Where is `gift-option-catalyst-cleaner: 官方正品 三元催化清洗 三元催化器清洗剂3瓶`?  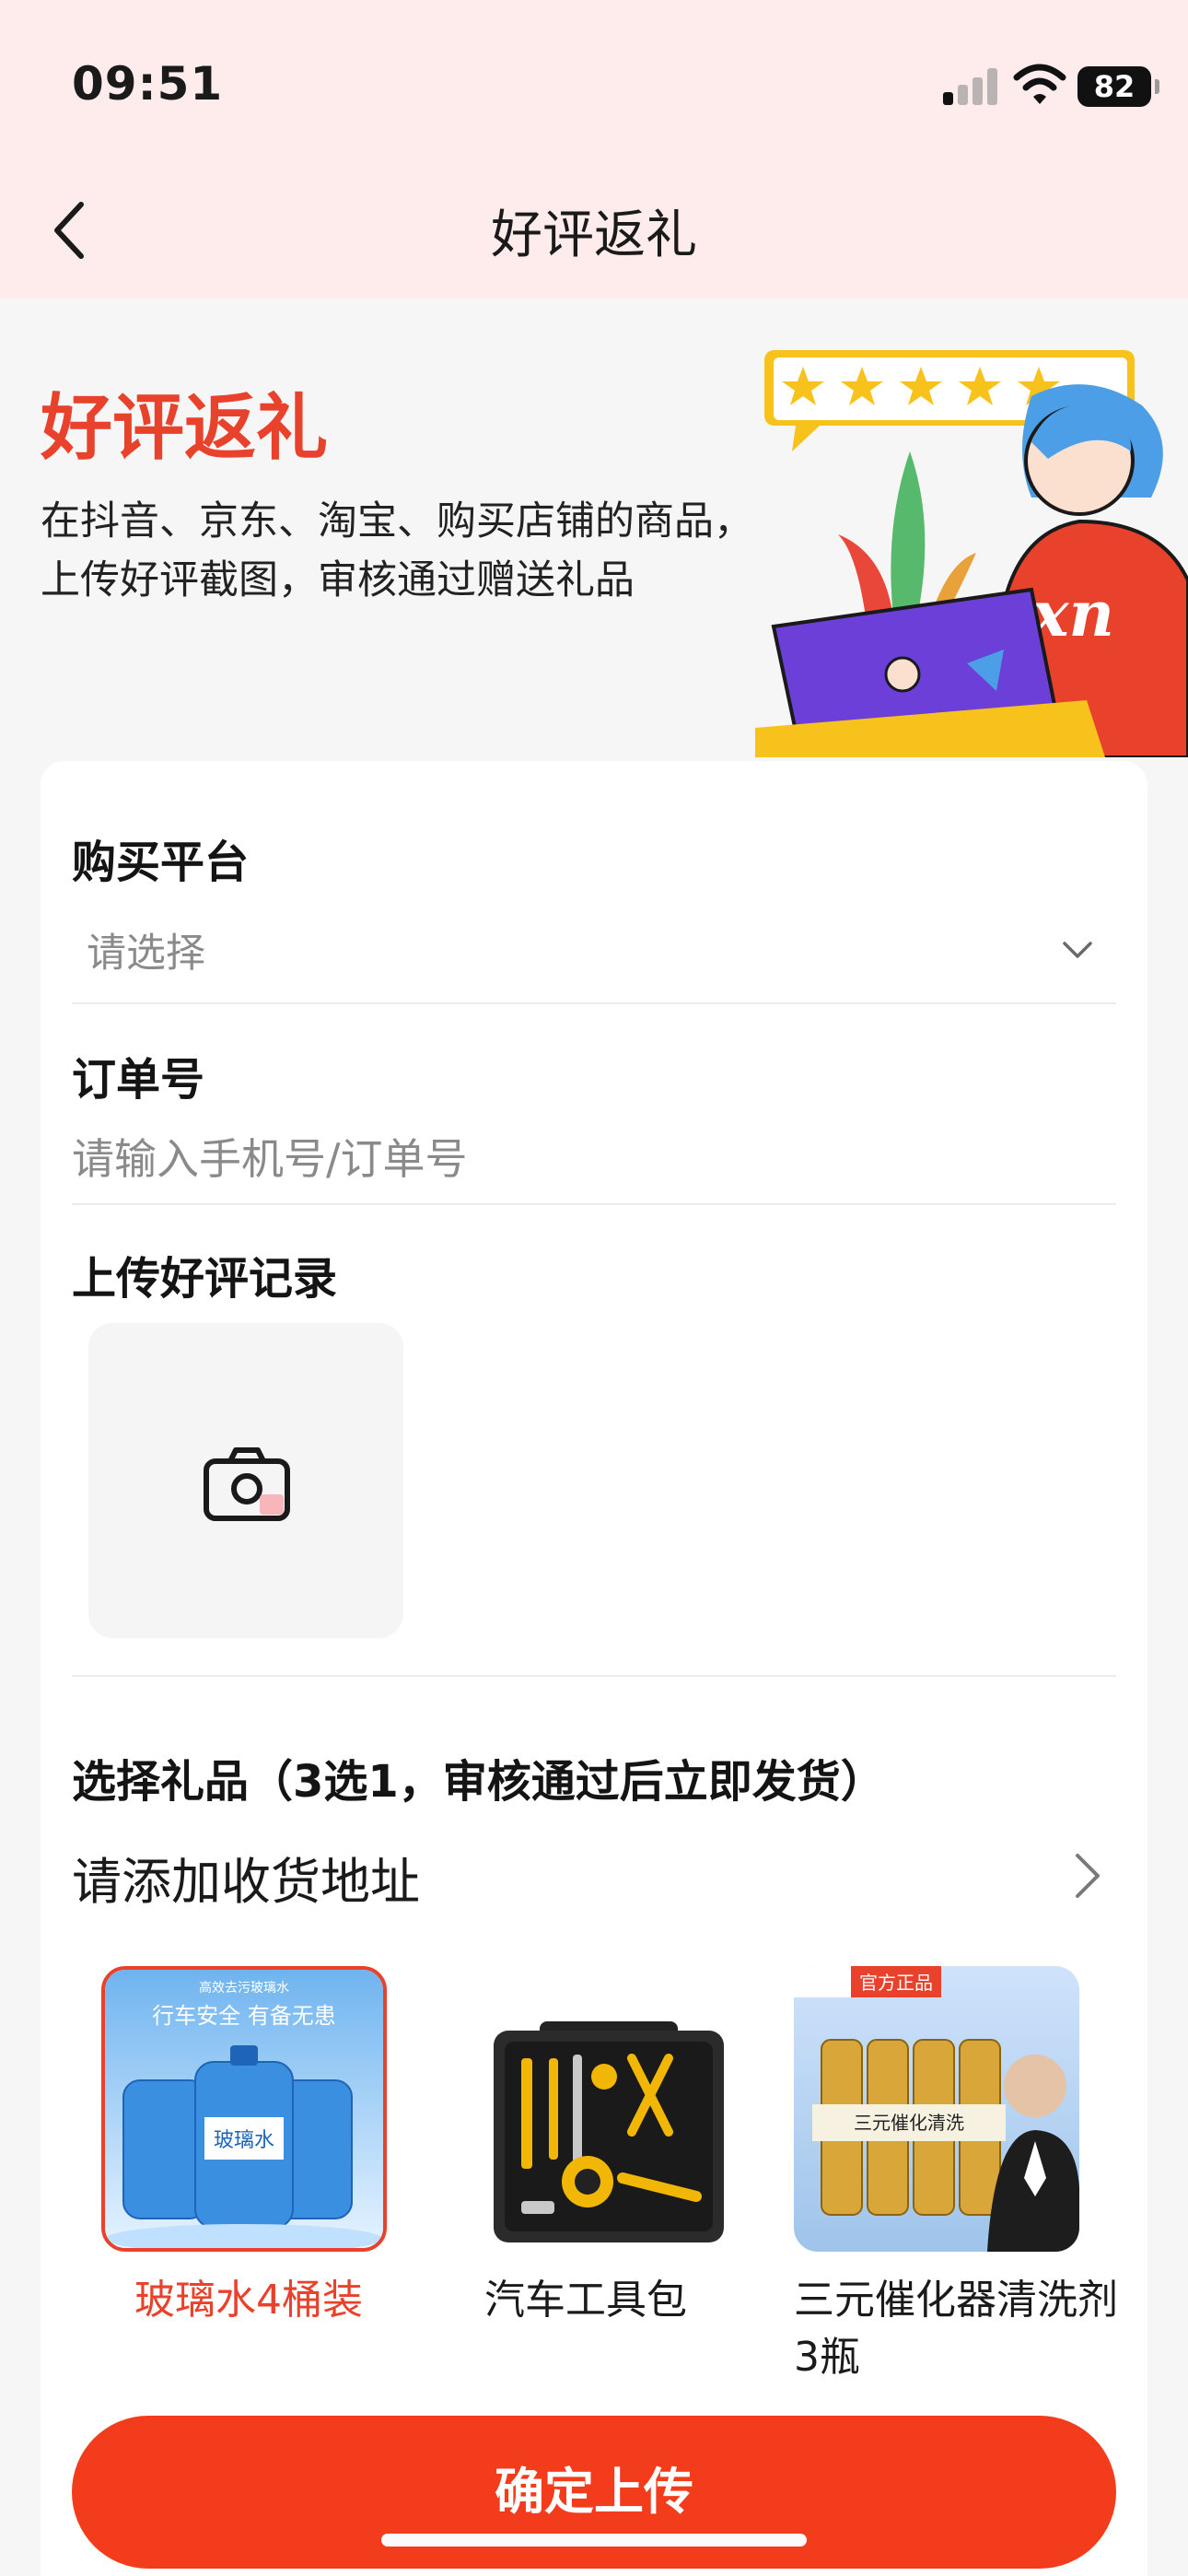
gift-option-catalyst-cleaner: 官方正品 三元催化清洗 三元催化器清洗剂3瓶 is located at coordinates (959, 2176).